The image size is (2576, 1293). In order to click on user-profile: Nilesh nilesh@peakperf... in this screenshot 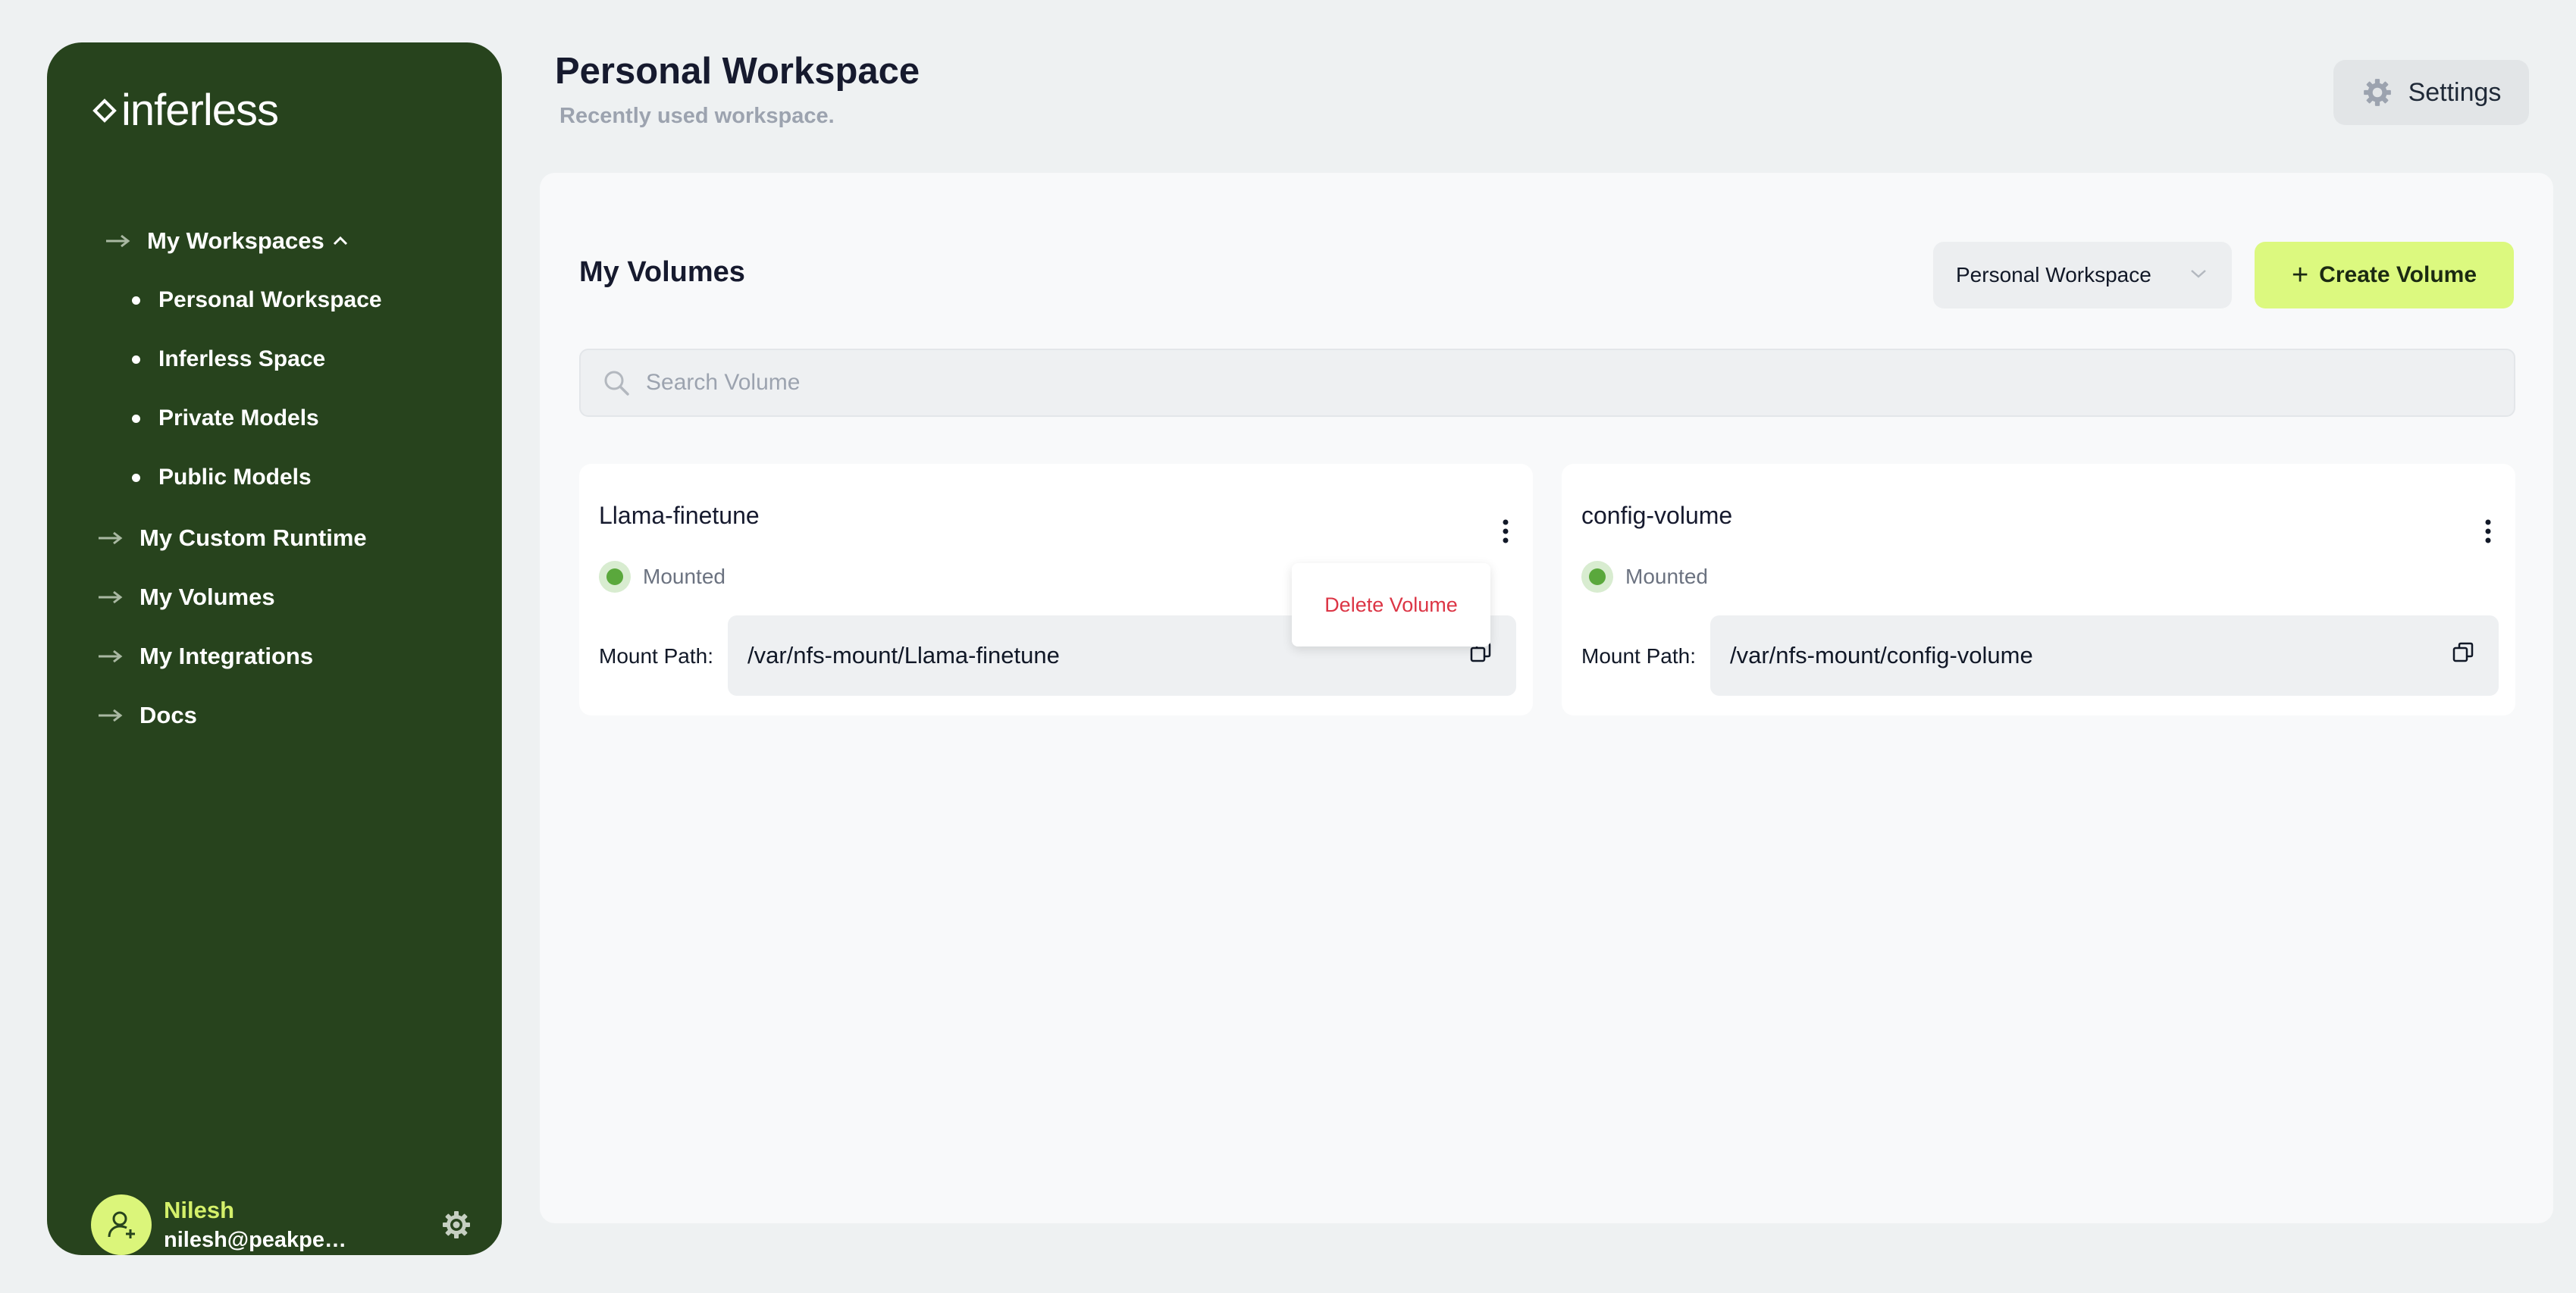, I will do `click(280, 1225)`.